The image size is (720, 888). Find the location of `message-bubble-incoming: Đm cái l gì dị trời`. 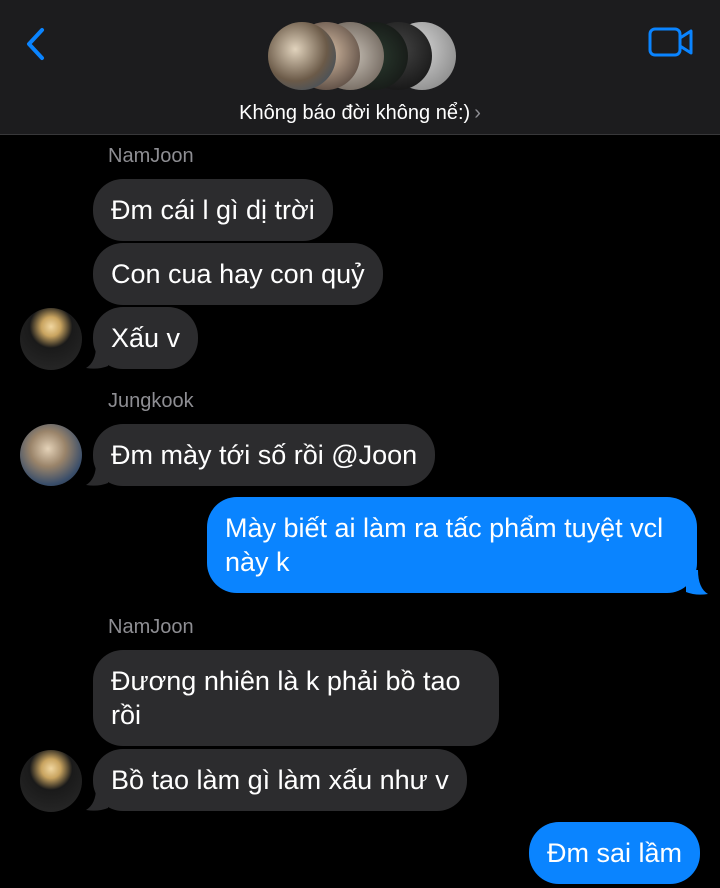

message-bubble-incoming: Đm cái l gì dị trời is located at coordinates (213, 210).